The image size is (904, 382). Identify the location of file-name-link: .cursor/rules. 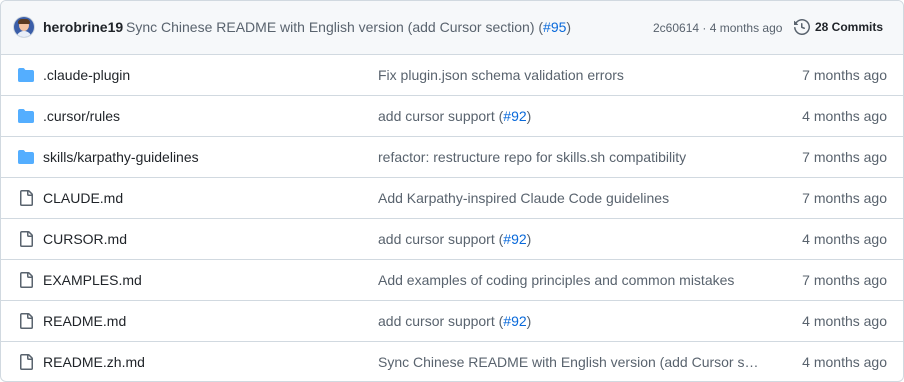
(81, 116).